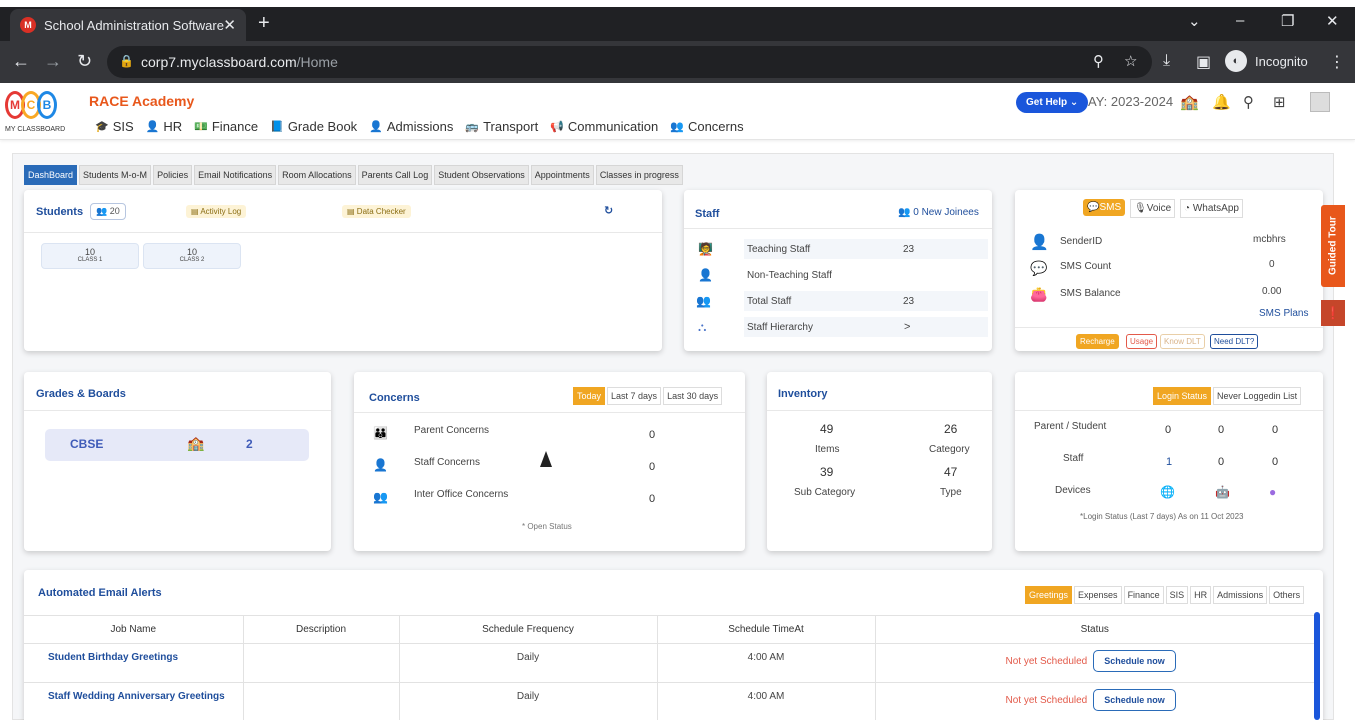 The image size is (1355, 720). What do you see at coordinates (1211, 208) in the screenshot?
I see `whatsapp-channel-button: ◔ WhatsApp` at bounding box center [1211, 208].